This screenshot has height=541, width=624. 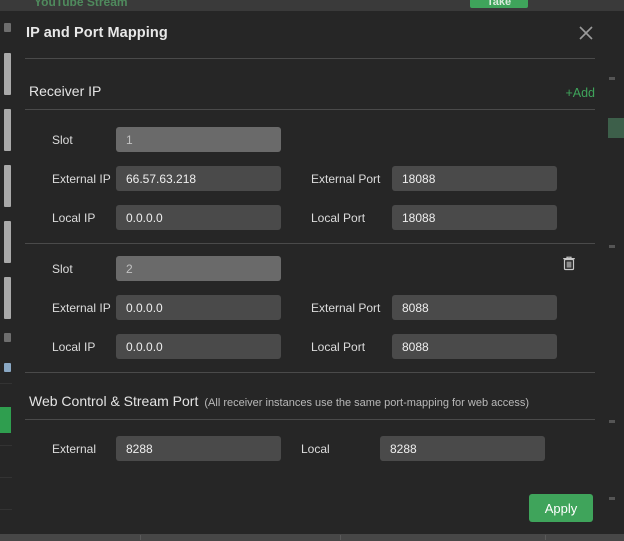 I want to click on apply-button: Apply, so click(x=561, y=508).